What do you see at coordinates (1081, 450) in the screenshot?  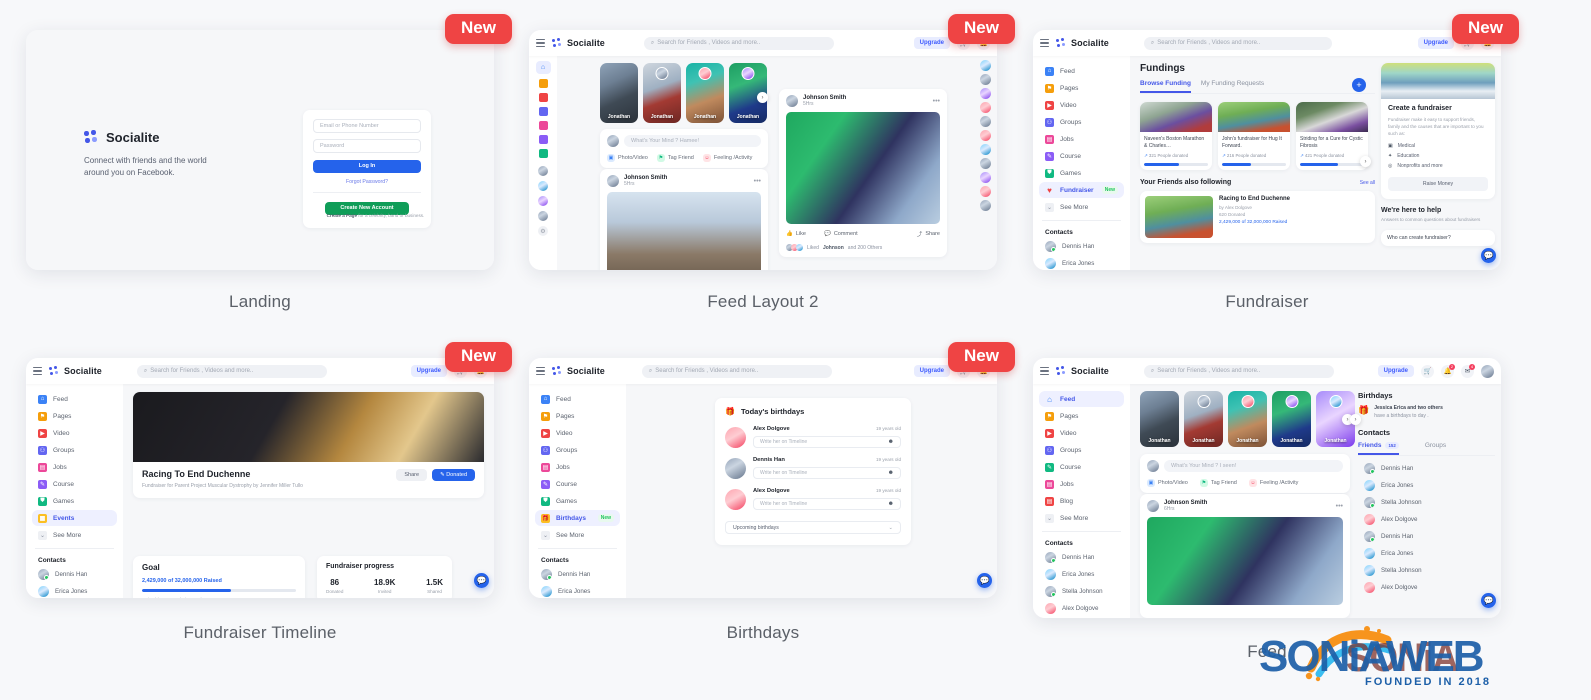 I see `sidebar-item-groups: ⚇ Groups` at bounding box center [1081, 450].